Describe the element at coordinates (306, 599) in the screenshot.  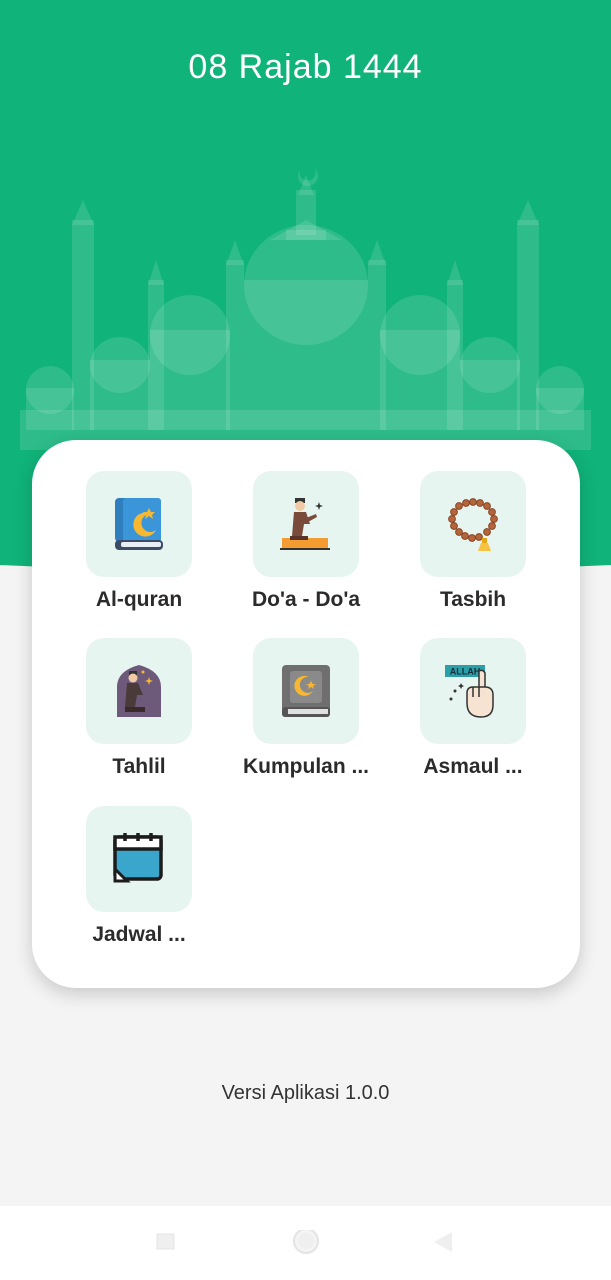
I see `menu-label: Do'a - Do'a` at that location.